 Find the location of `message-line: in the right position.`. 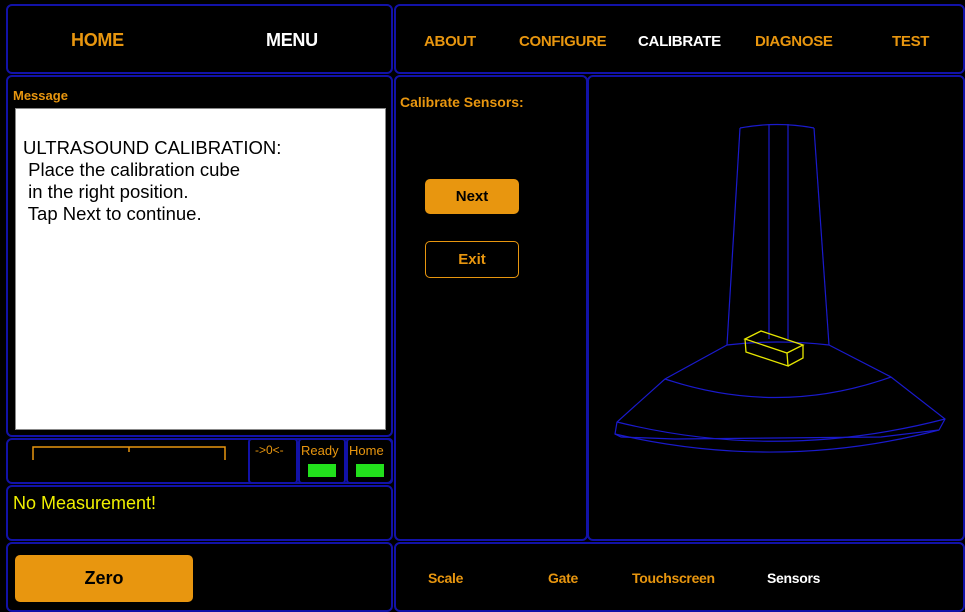

message-line: in the right position. is located at coordinates (106, 191).